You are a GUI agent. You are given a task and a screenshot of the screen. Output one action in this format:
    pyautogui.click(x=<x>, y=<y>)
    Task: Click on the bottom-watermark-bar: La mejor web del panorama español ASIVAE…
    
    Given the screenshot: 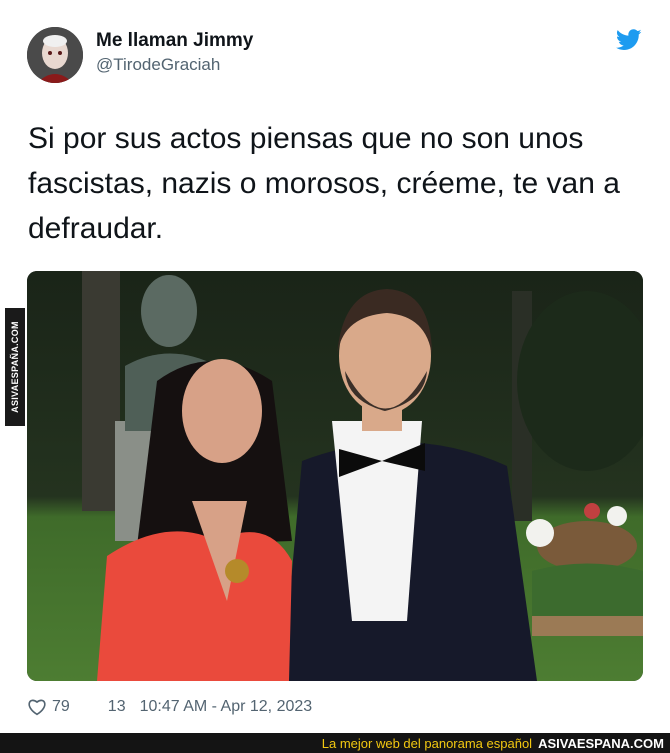 What is the action you would take?
    pyautogui.click(x=335, y=743)
    